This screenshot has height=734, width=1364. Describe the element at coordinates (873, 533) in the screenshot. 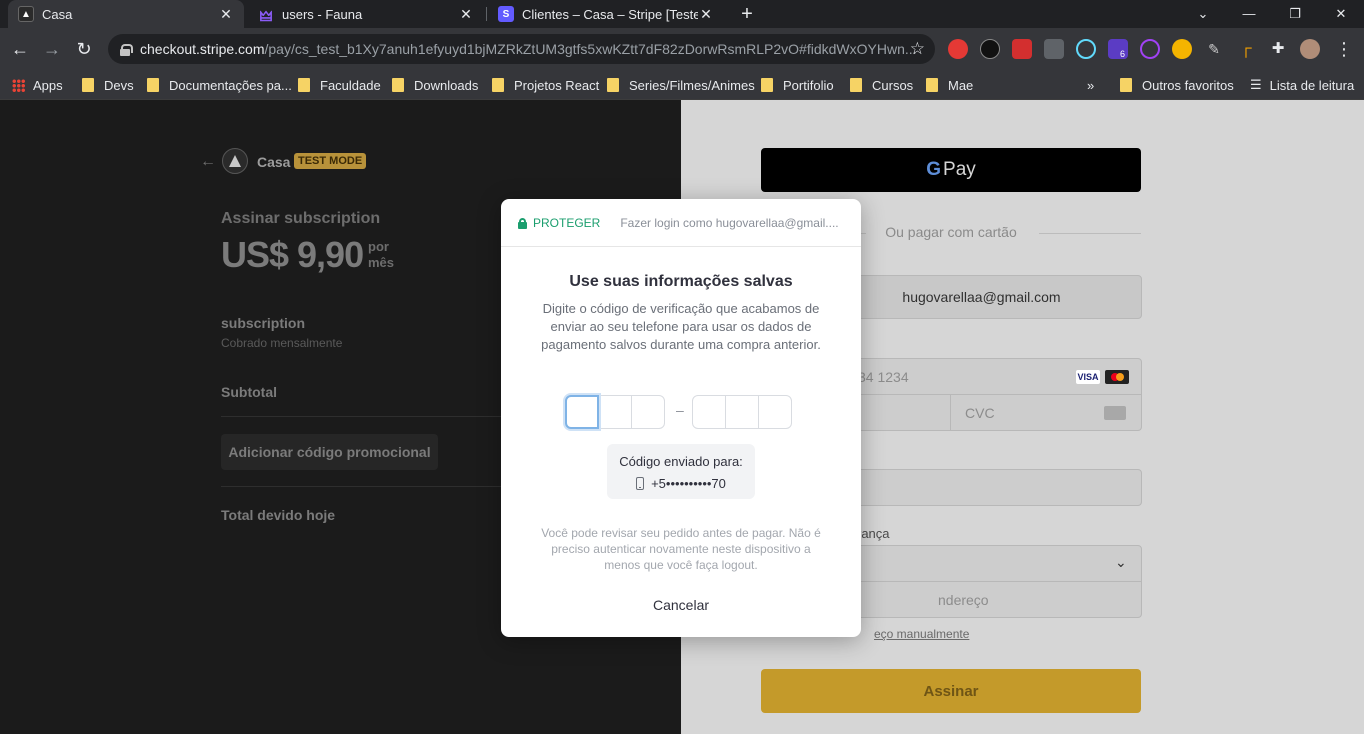

I see `billing-address-label: rança` at that location.